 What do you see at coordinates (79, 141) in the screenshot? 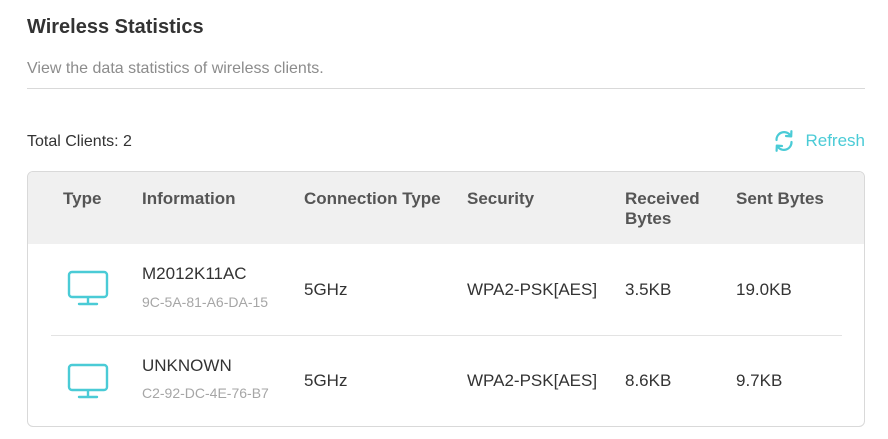
I see `total-clients-label: Total Clients: 2` at bounding box center [79, 141].